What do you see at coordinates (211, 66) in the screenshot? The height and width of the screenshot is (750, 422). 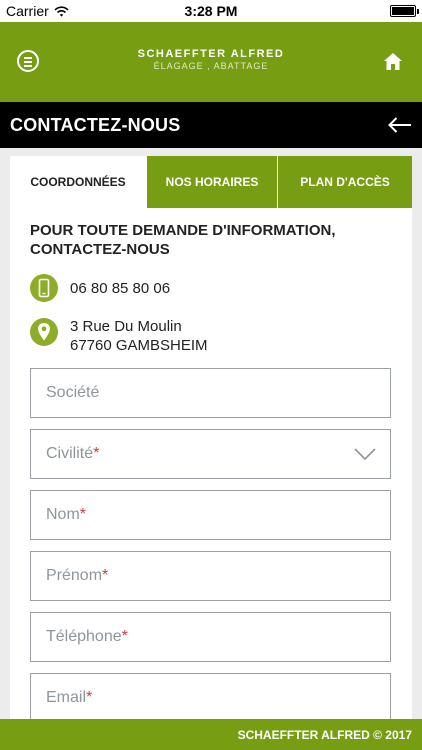 I see `brand-tagline: ÉLAGAGE , ABATTAGE` at bounding box center [211, 66].